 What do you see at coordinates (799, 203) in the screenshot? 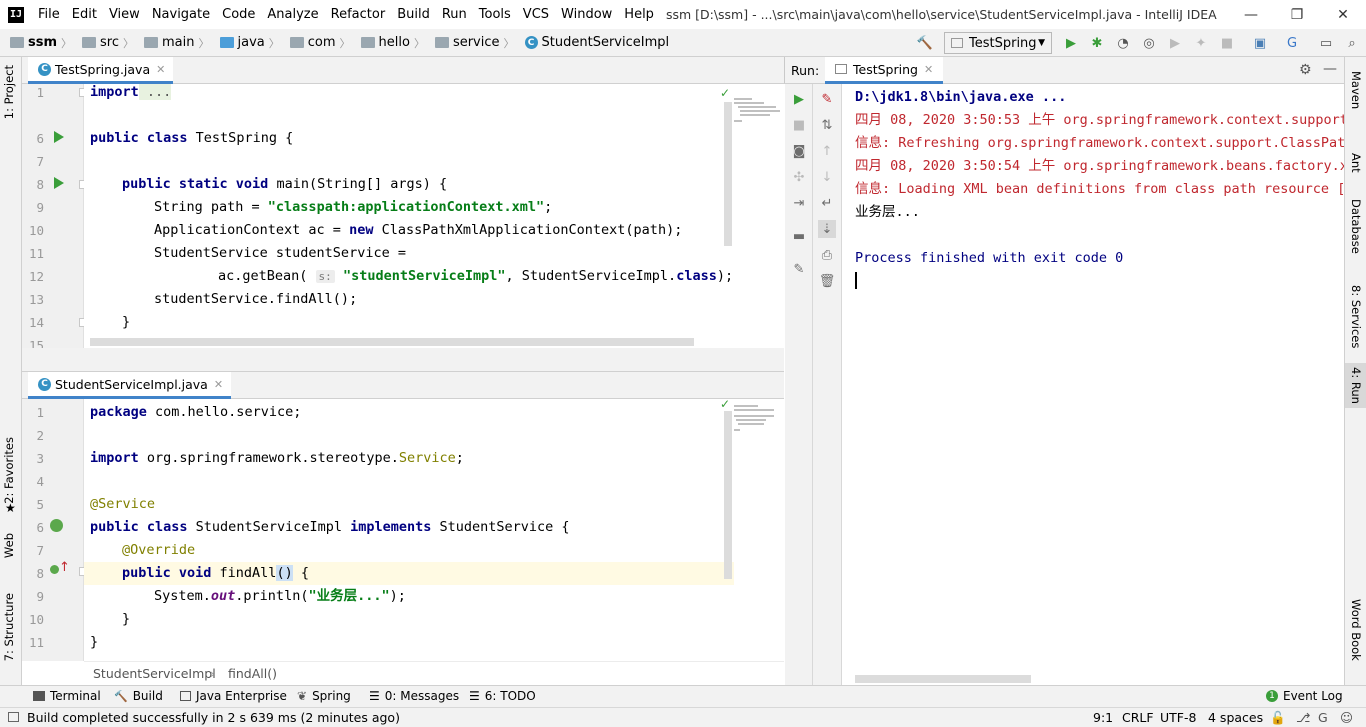
I see `exit-icon: ⇥` at bounding box center [799, 203].